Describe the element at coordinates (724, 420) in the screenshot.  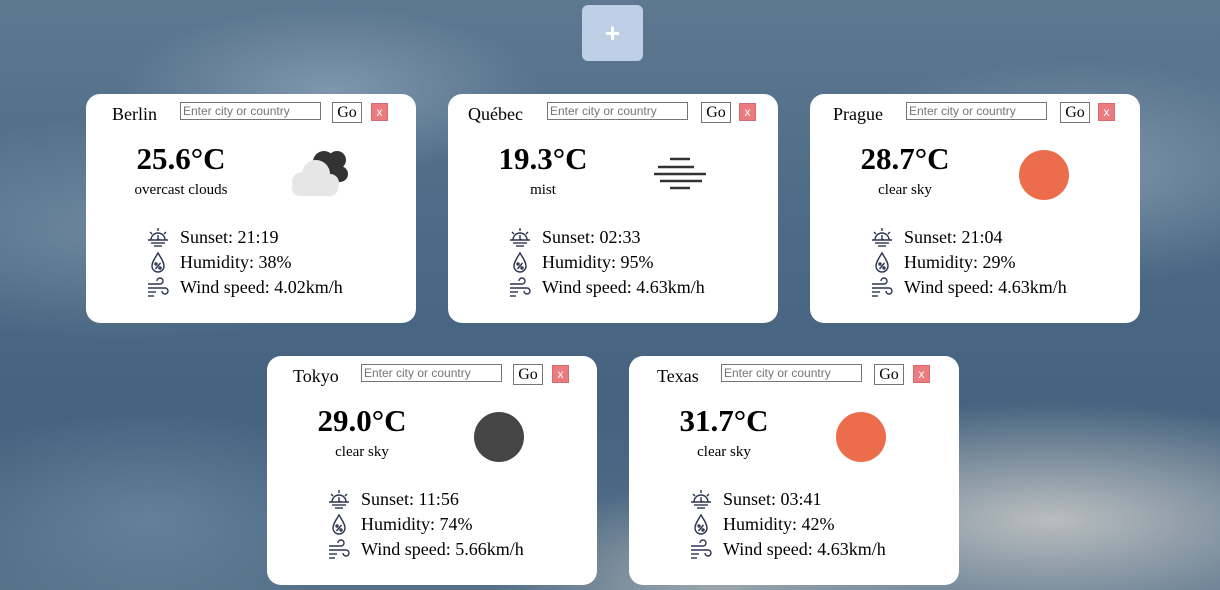
I see `temperature: 31.7°C` at that location.